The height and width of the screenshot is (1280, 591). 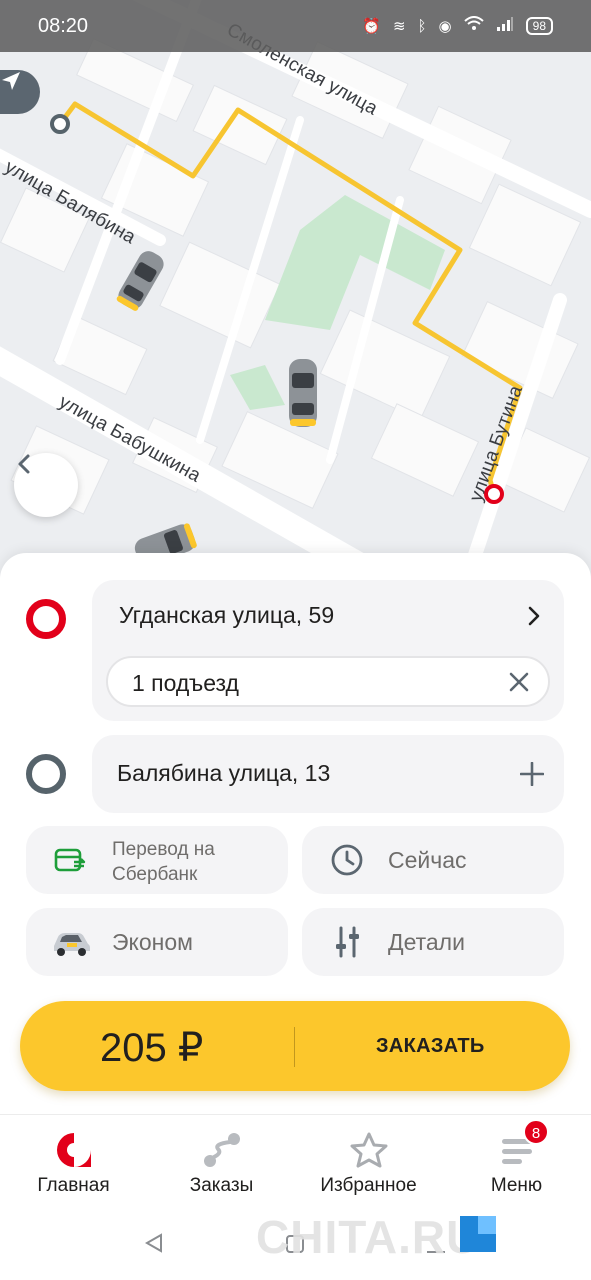 What do you see at coordinates (152, 942) in the screenshot?
I see `tariff-label: Эконом` at bounding box center [152, 942].